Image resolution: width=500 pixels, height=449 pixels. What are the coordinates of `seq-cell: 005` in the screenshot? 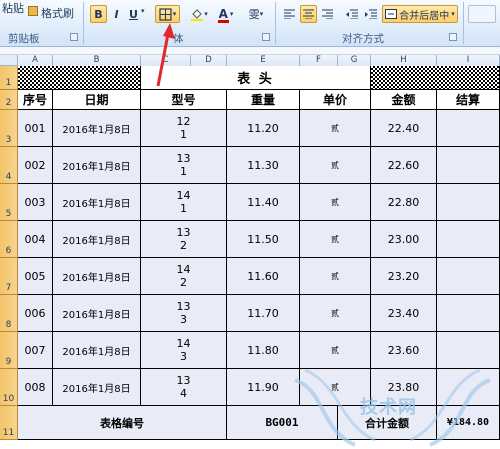 It's located at (35, 276).